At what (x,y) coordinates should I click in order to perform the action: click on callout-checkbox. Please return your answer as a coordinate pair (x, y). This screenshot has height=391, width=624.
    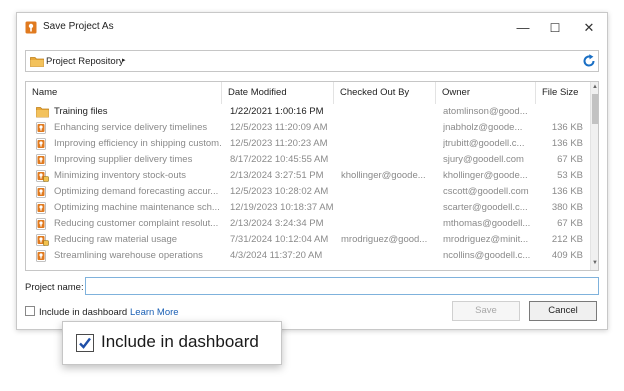
    Looking at the image, I should click on (85, 343).